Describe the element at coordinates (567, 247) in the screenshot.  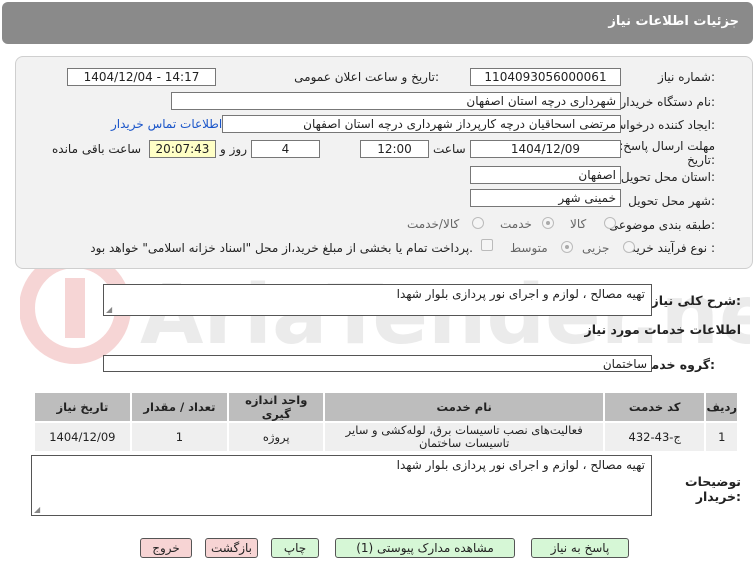
I see `process-radio-medium` at that location.